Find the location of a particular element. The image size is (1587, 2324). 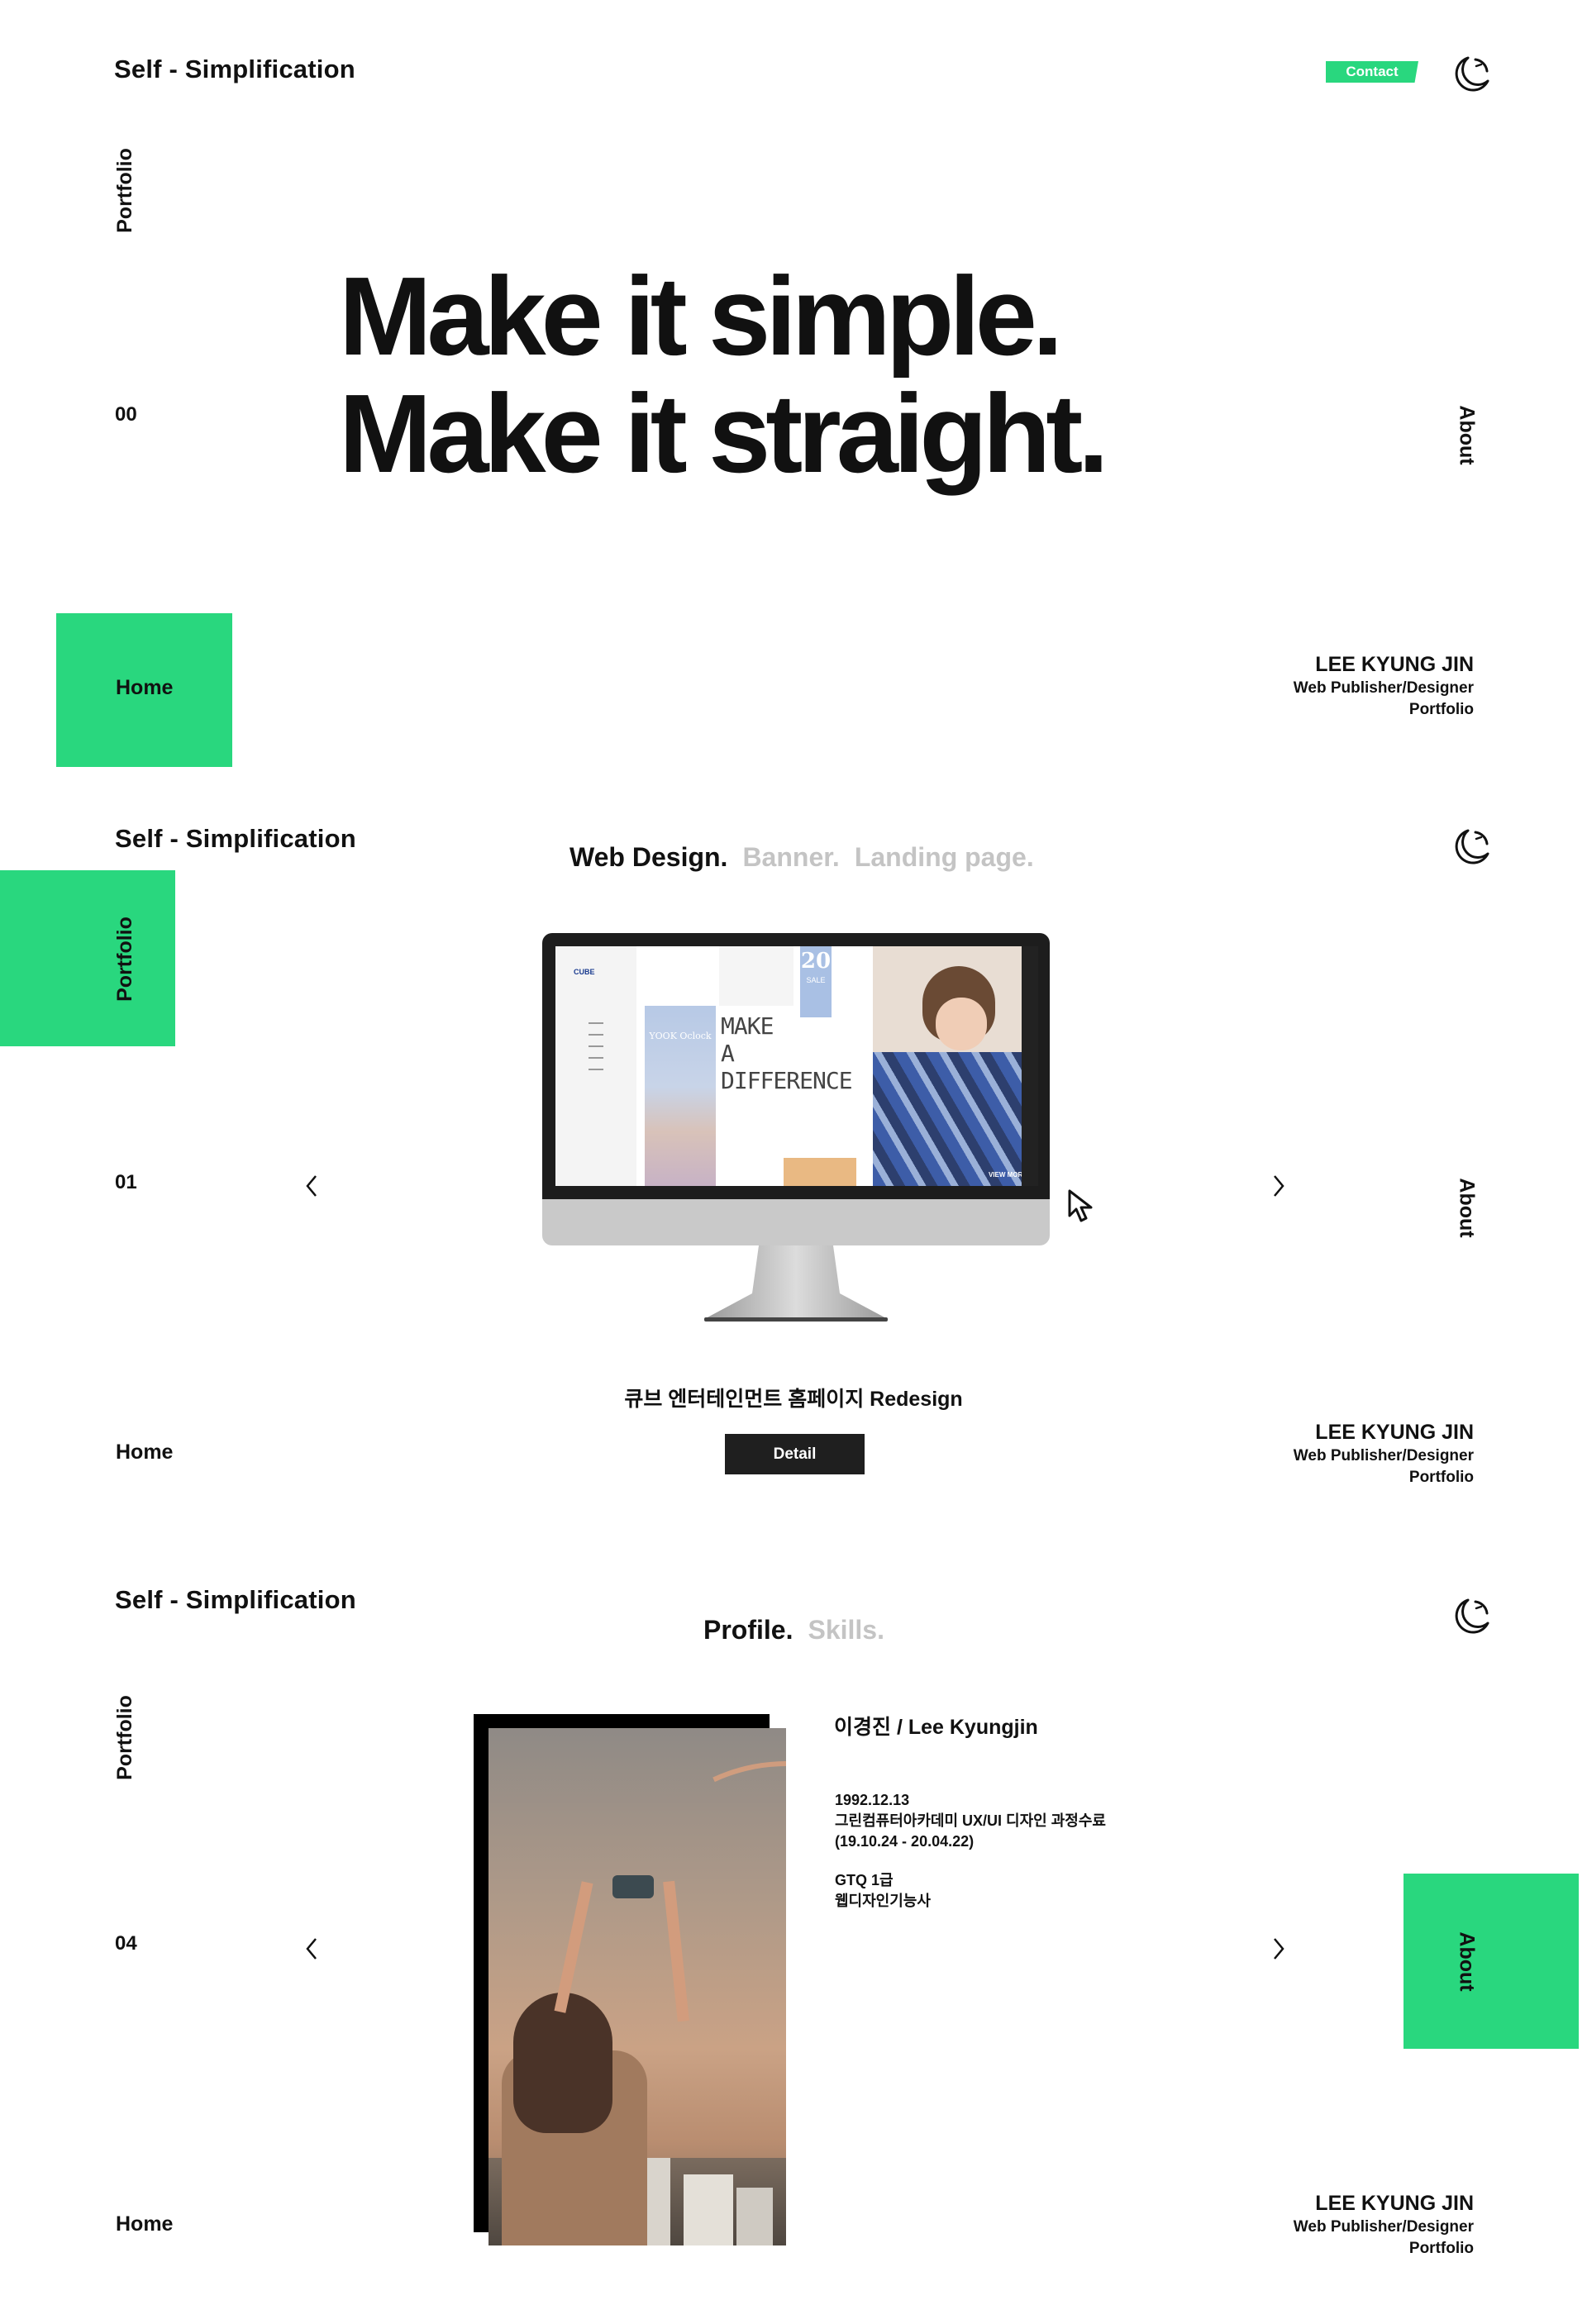

site-sidebar: CUBE is located at coordinates (595, 1066).